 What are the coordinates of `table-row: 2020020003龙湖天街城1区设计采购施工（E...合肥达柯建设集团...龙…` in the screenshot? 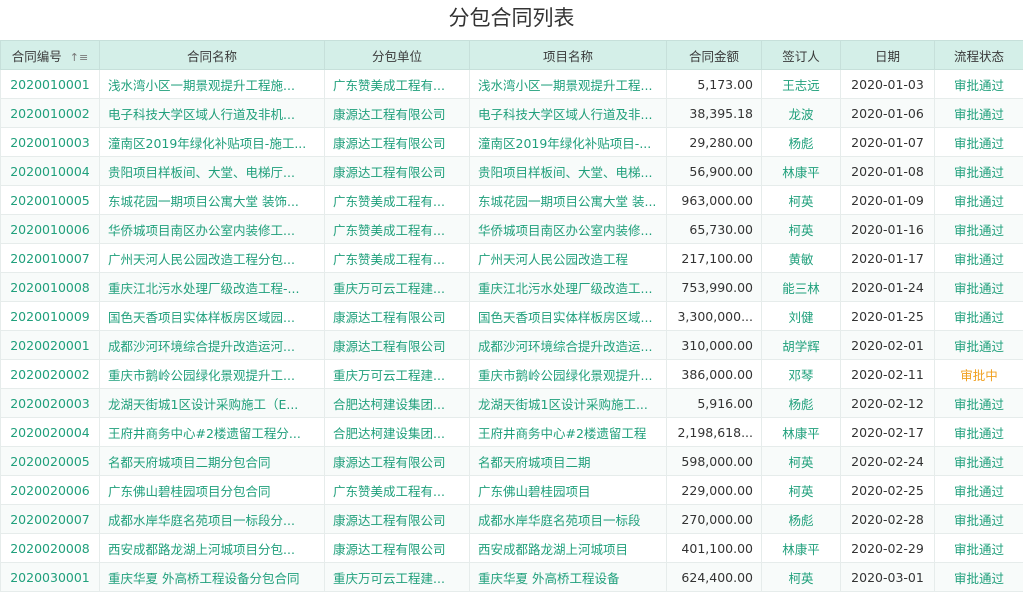 It's located at (512, 403).